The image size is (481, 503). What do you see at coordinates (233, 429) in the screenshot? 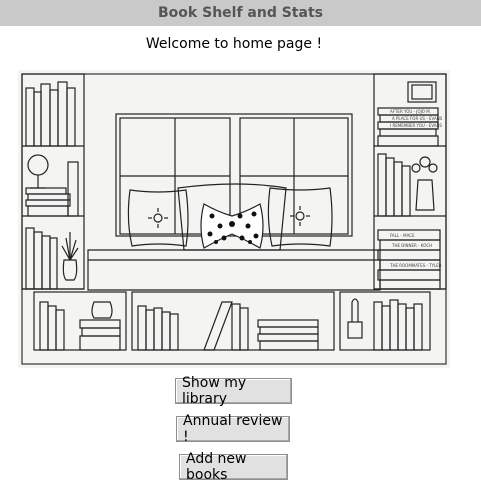
I see `annual-review-button: Annual review !` at bounding box center [233, 429].